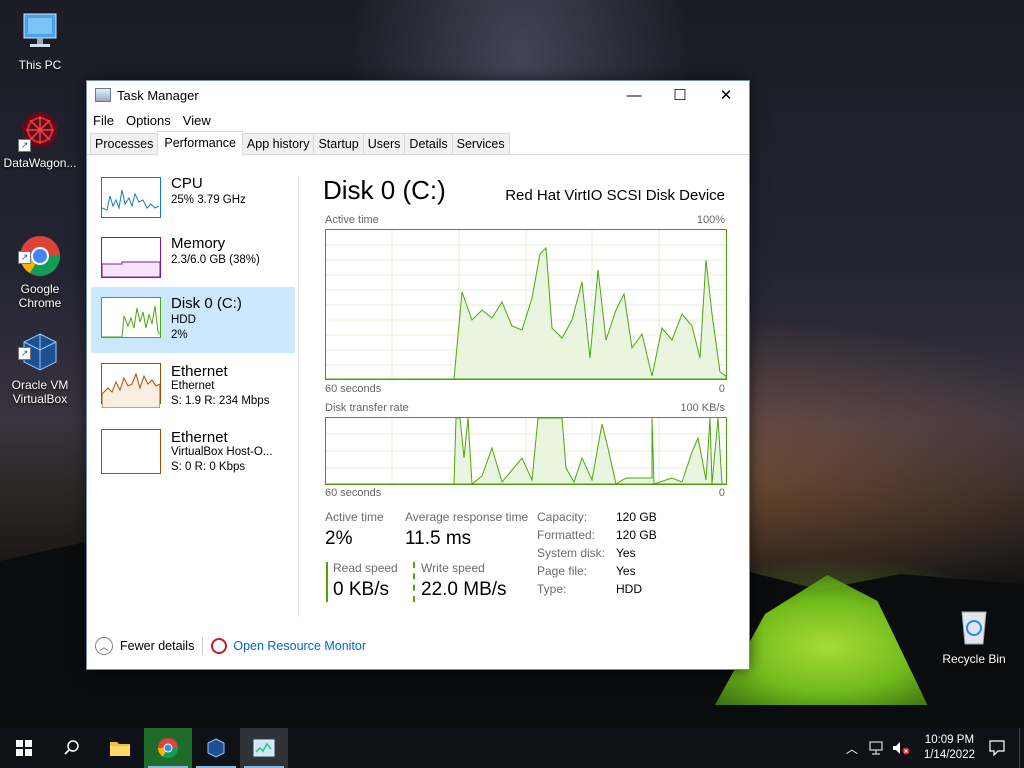 This screenshot has width=1024, height=768. Describe the element at coordinates (124, 143) in the screenshot. I see `tab-processes: Processes` at that location.